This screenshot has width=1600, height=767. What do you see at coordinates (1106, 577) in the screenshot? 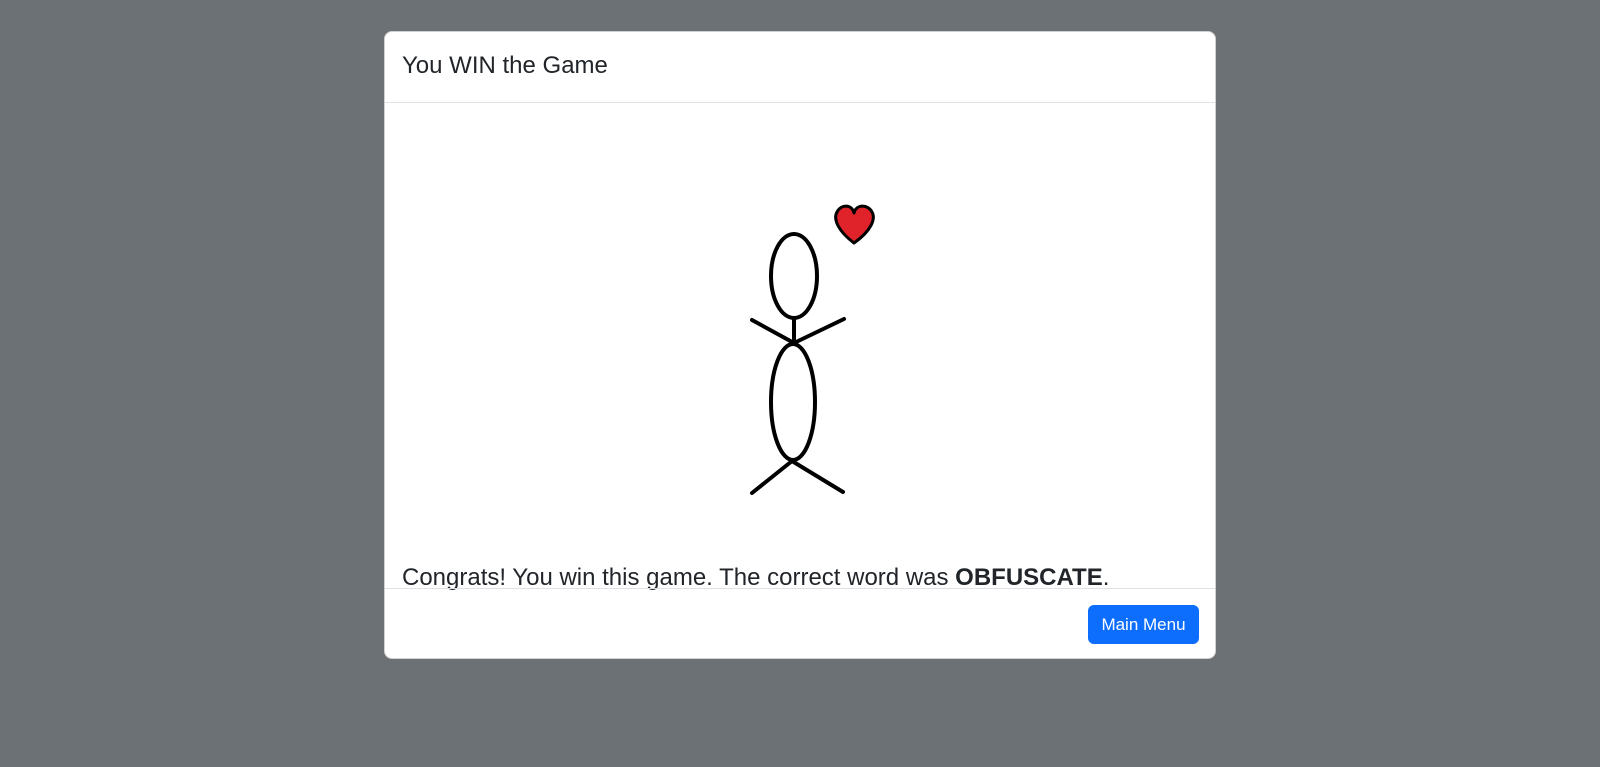
I see `win-message-end: .` at bounding box center [1106, 577].